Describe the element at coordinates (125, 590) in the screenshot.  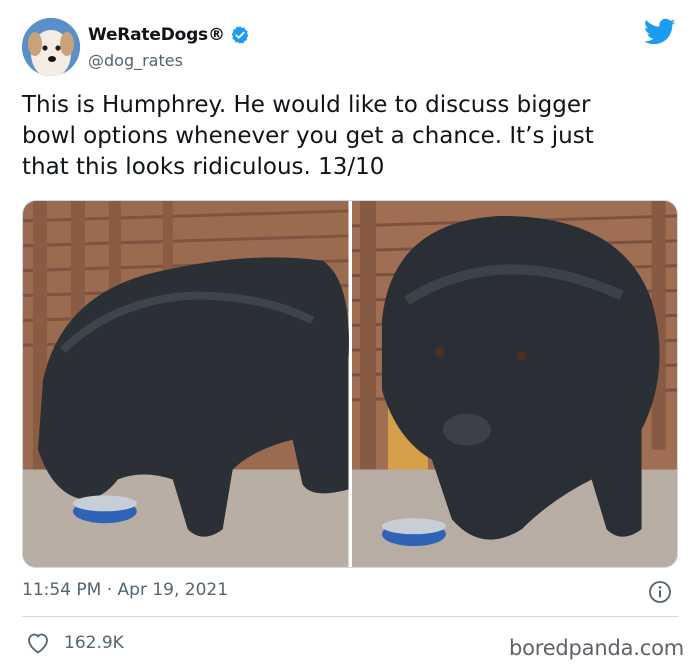
I see `tweet-timestamp: 11:54 PM · Apr 19, 2021` at that location.